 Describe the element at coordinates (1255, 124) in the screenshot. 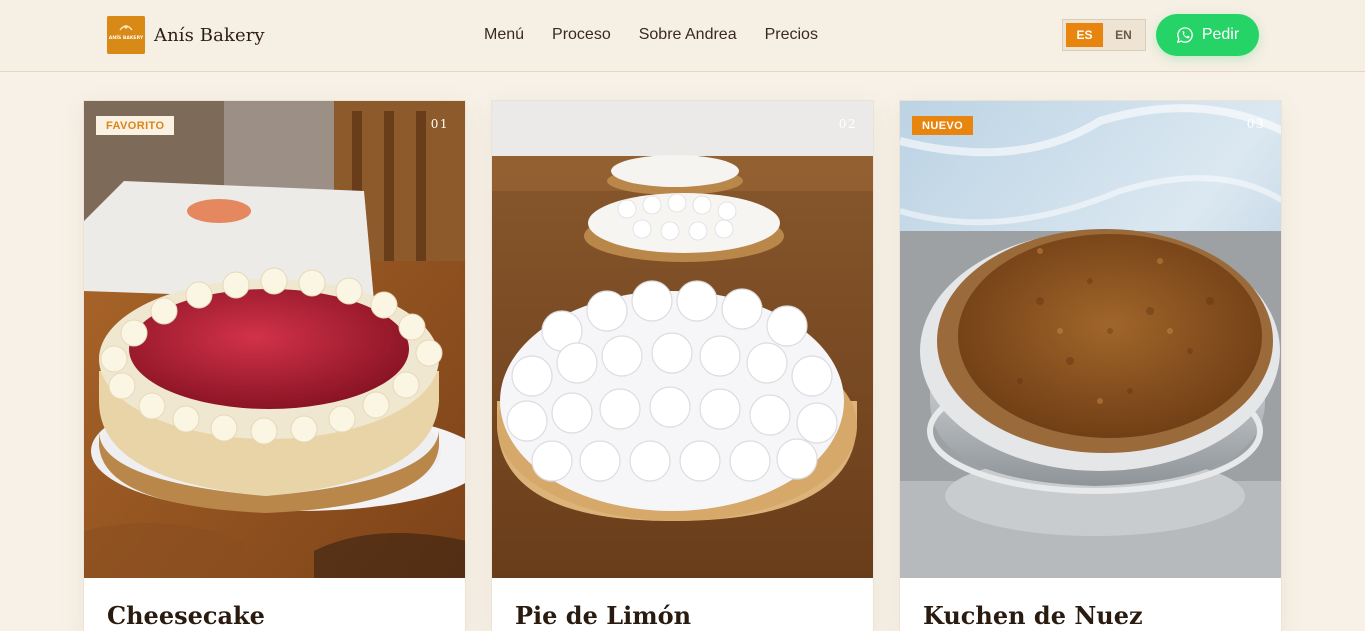

I see `card-number: 03` at that location.